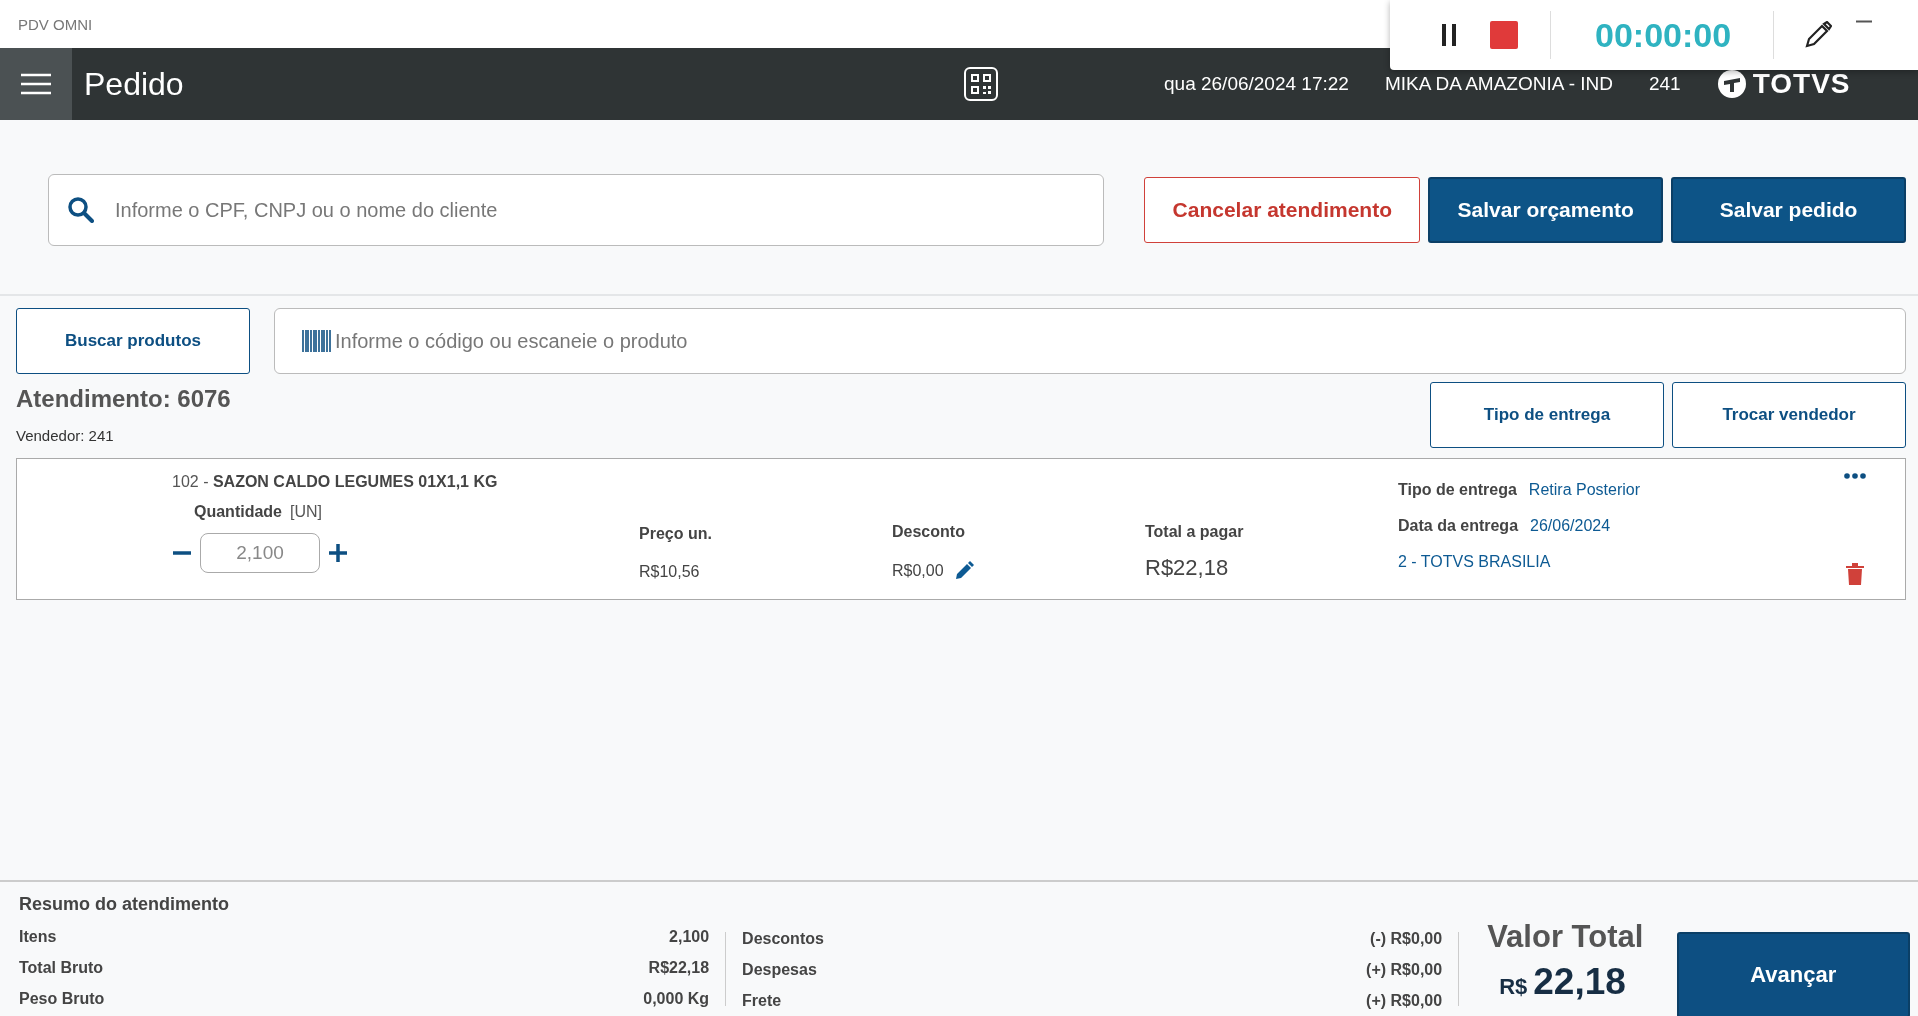  I want to click on discount-label: Desconto, so click(929, 532).